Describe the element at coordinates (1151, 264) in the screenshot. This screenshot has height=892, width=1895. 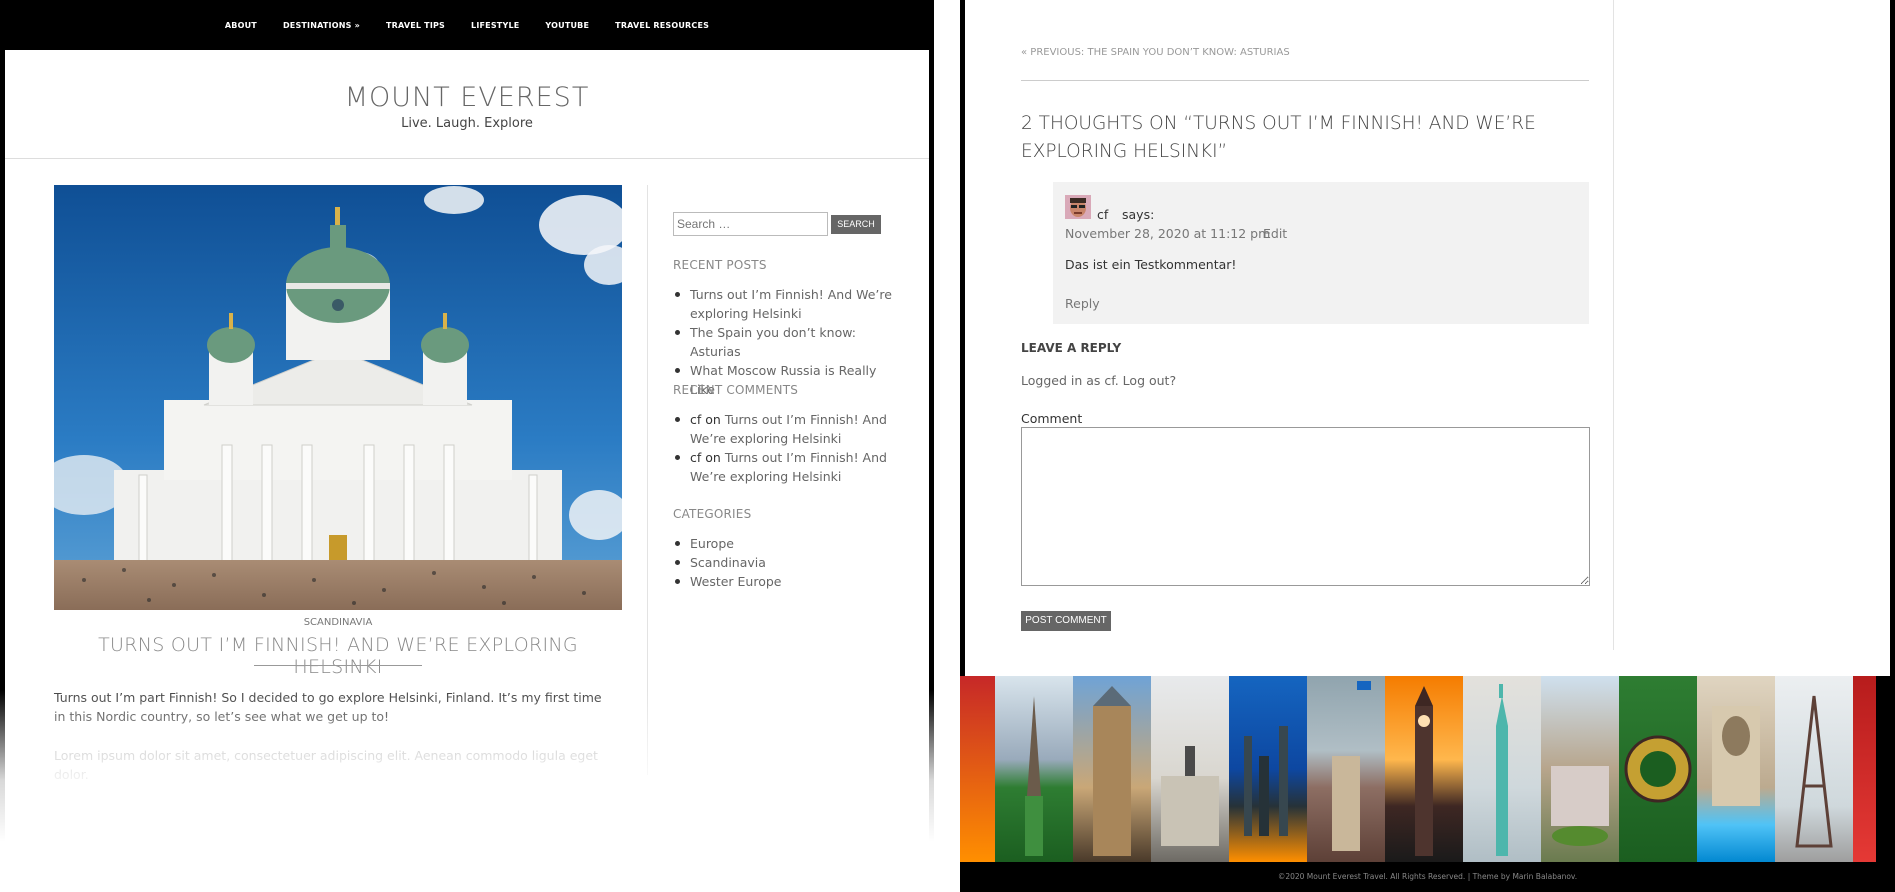
I see `comment-text: Das ist ein Testkommentar!` at that location.